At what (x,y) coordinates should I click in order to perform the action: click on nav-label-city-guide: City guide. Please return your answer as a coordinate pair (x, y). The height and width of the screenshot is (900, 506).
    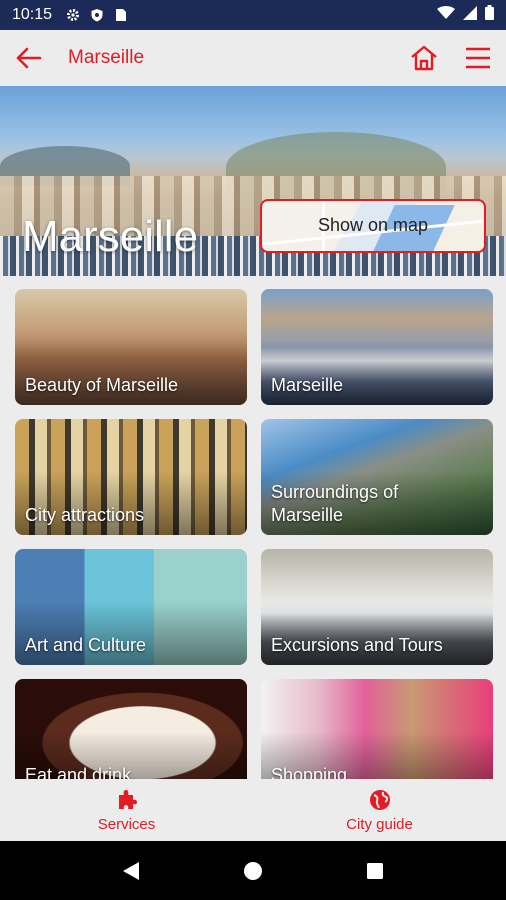
    Looking at the image, I should click on (379, 824).